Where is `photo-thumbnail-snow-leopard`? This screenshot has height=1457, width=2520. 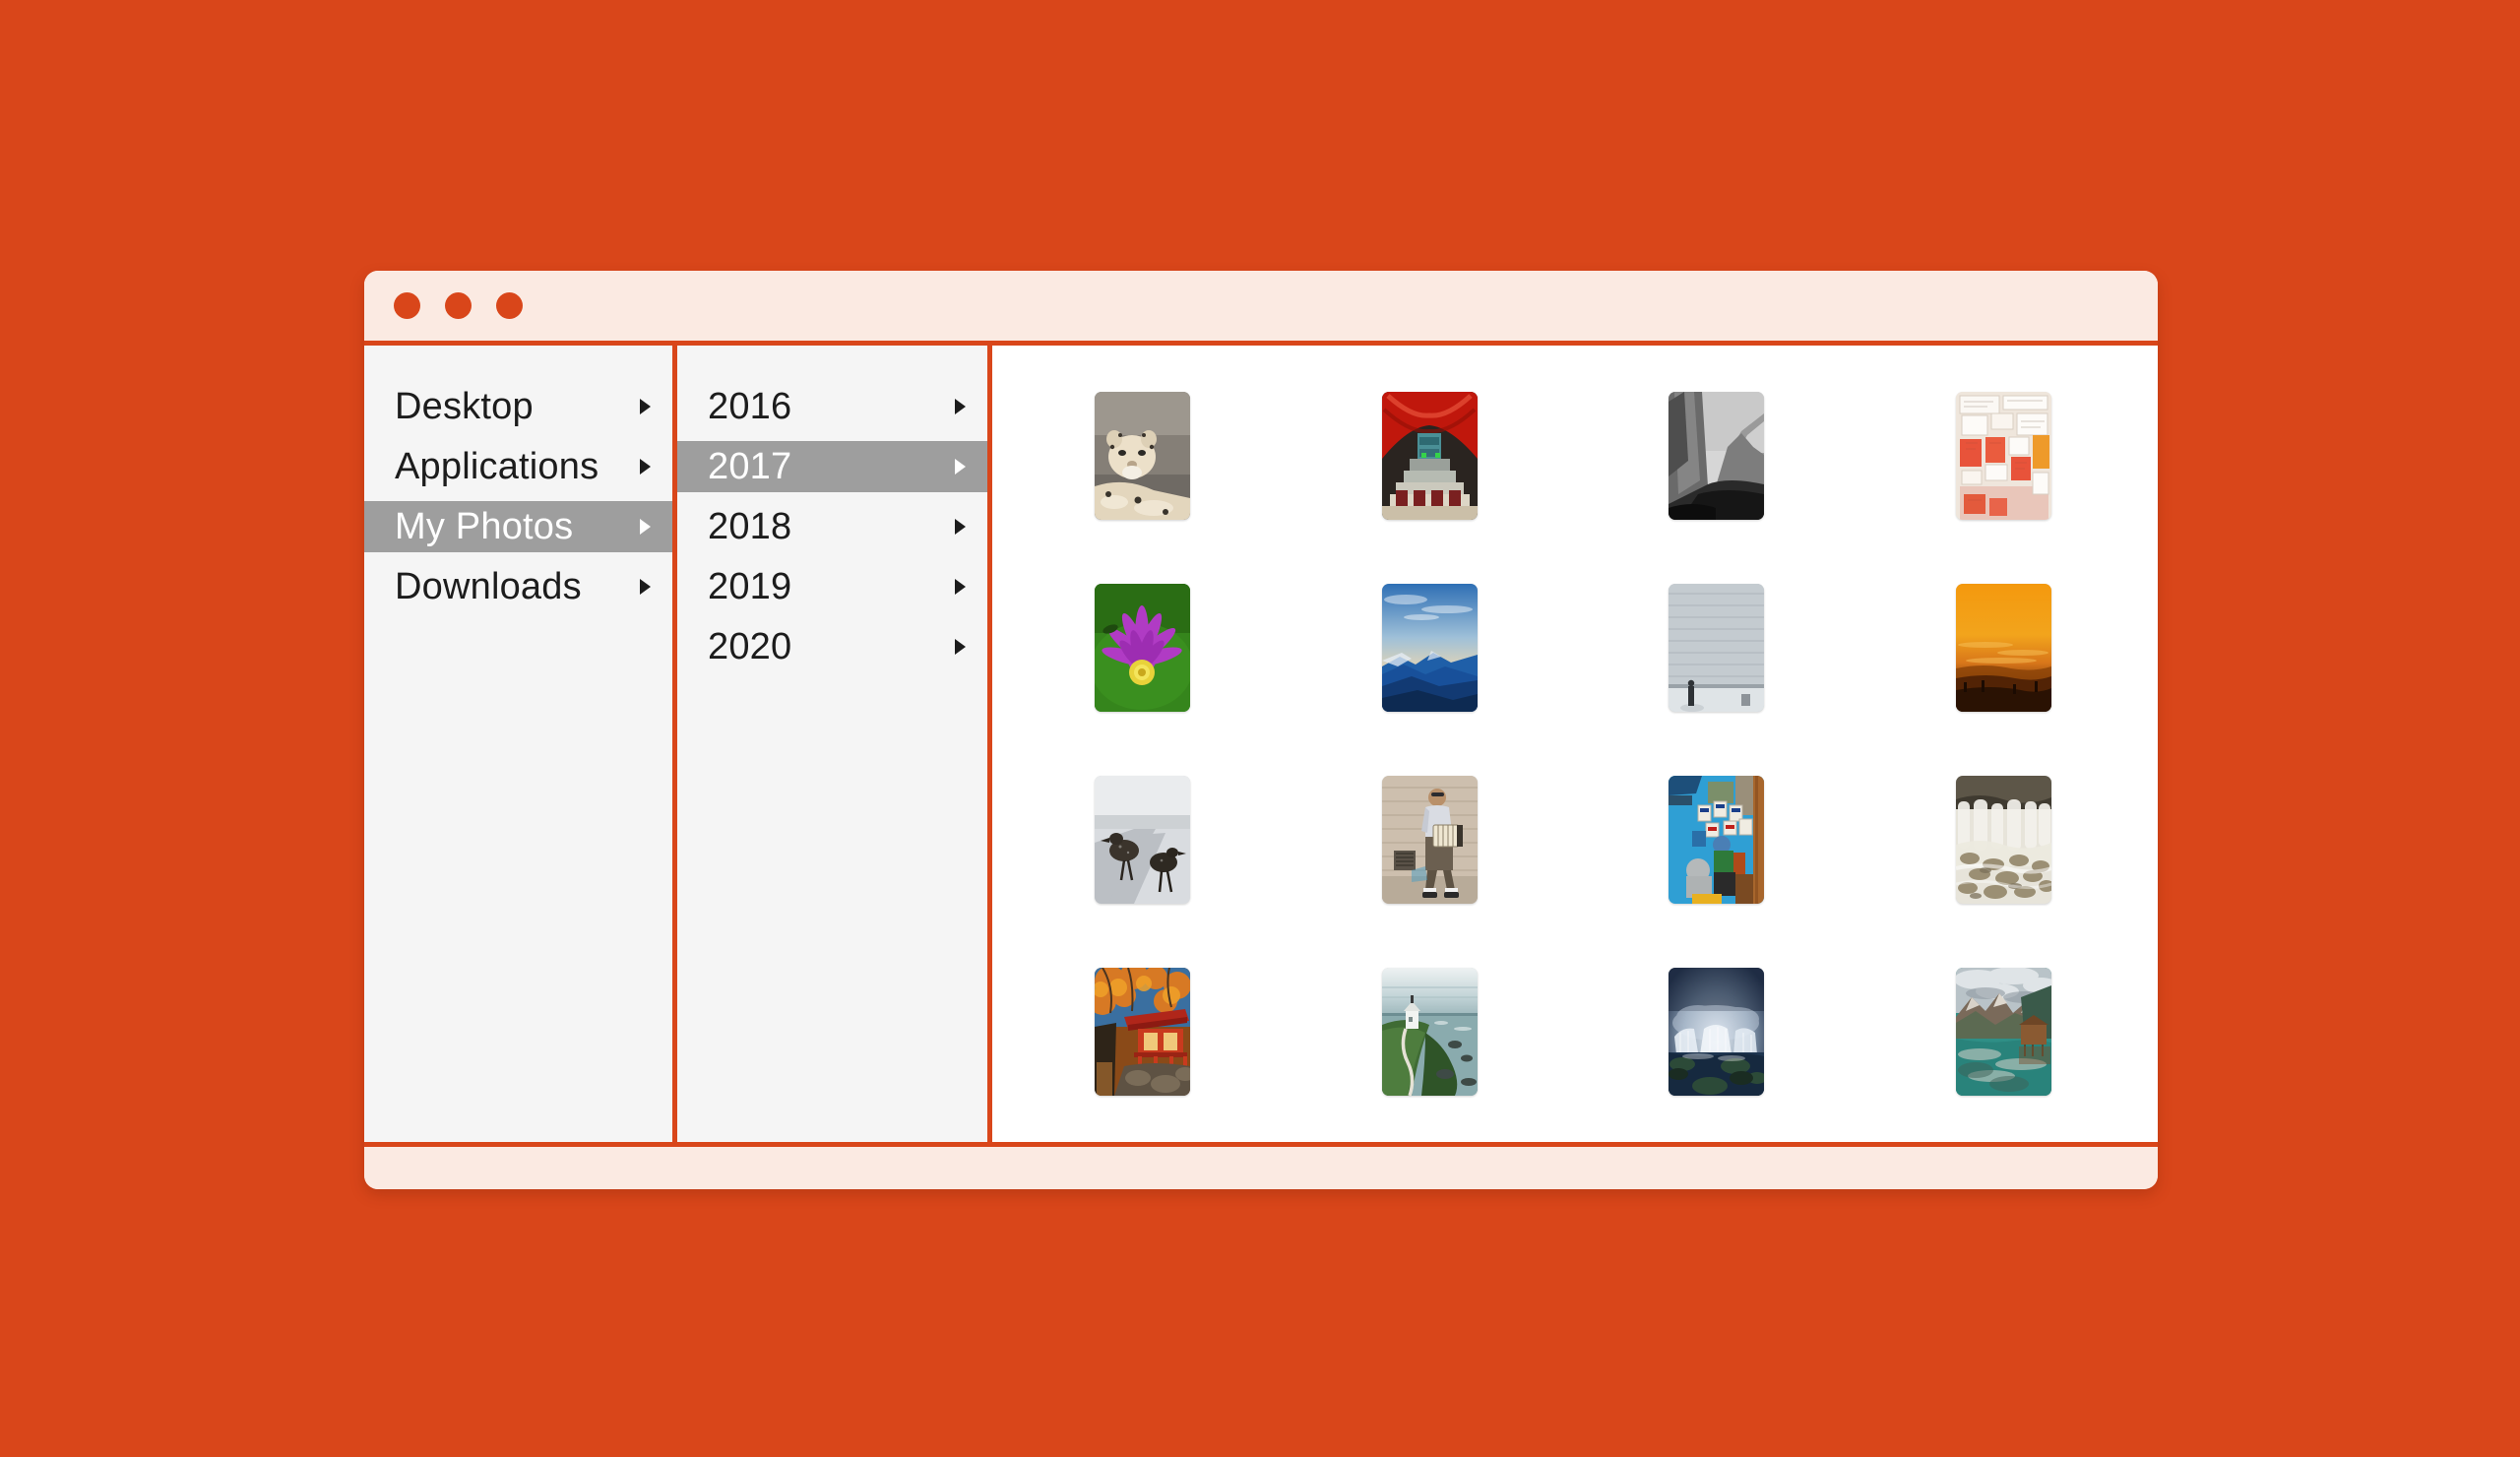
photo-thumbnail-snow-leopard is located at coordinates (1143, 455).